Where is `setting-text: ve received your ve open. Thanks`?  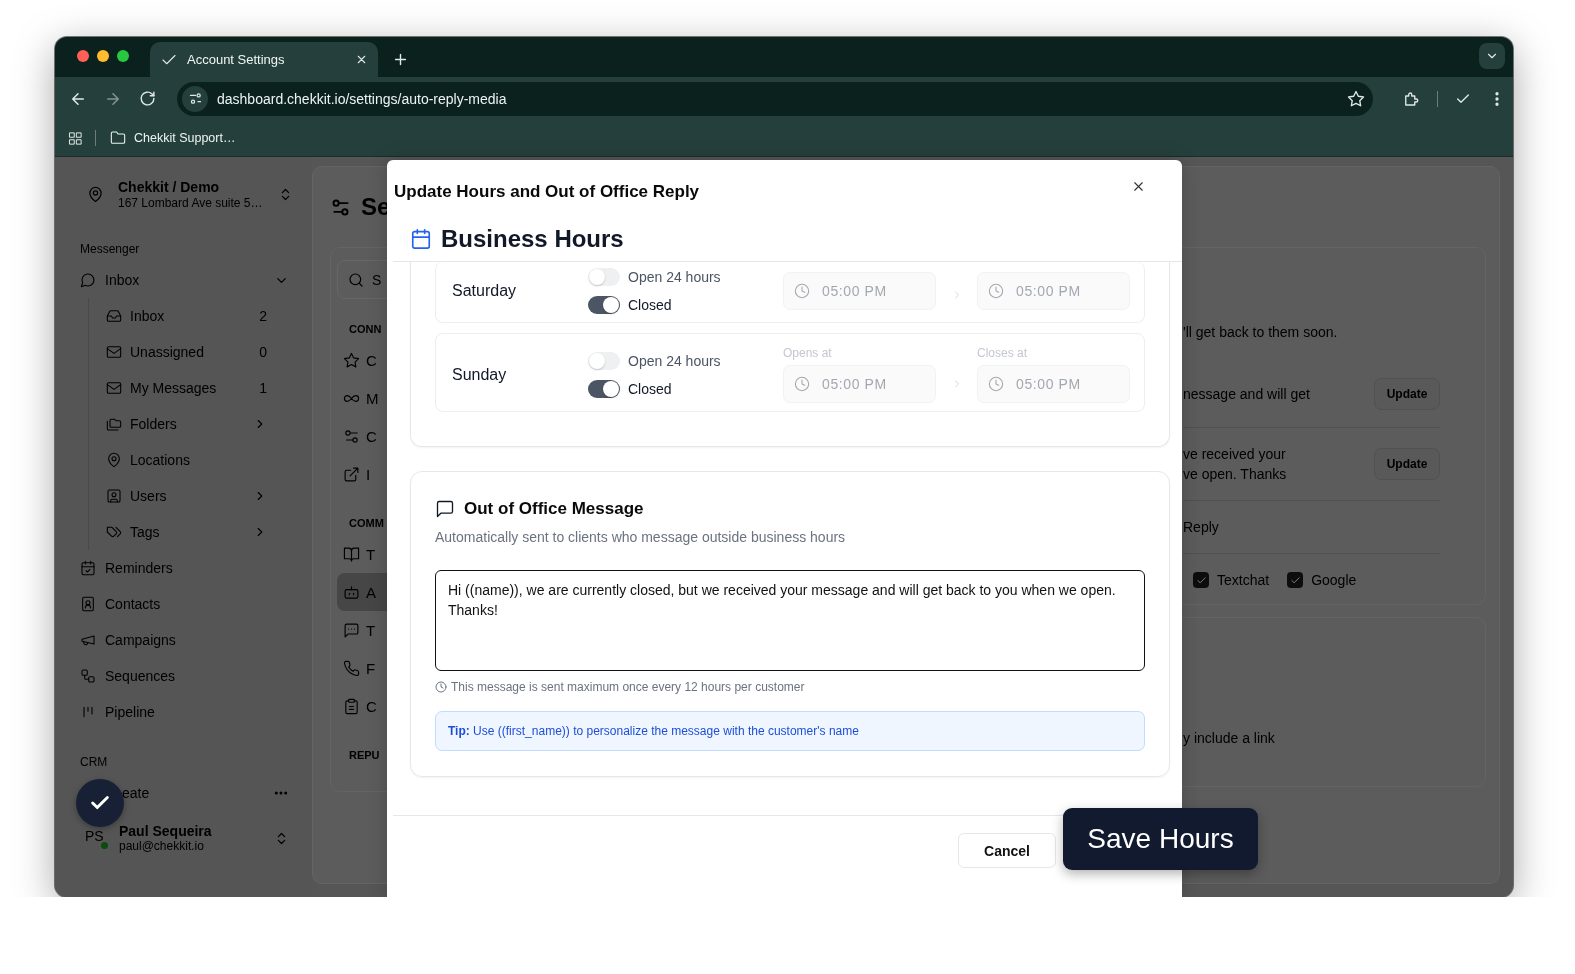
setting-text: ve received your ve open. Thanks is located at coordinates (1235, 464).